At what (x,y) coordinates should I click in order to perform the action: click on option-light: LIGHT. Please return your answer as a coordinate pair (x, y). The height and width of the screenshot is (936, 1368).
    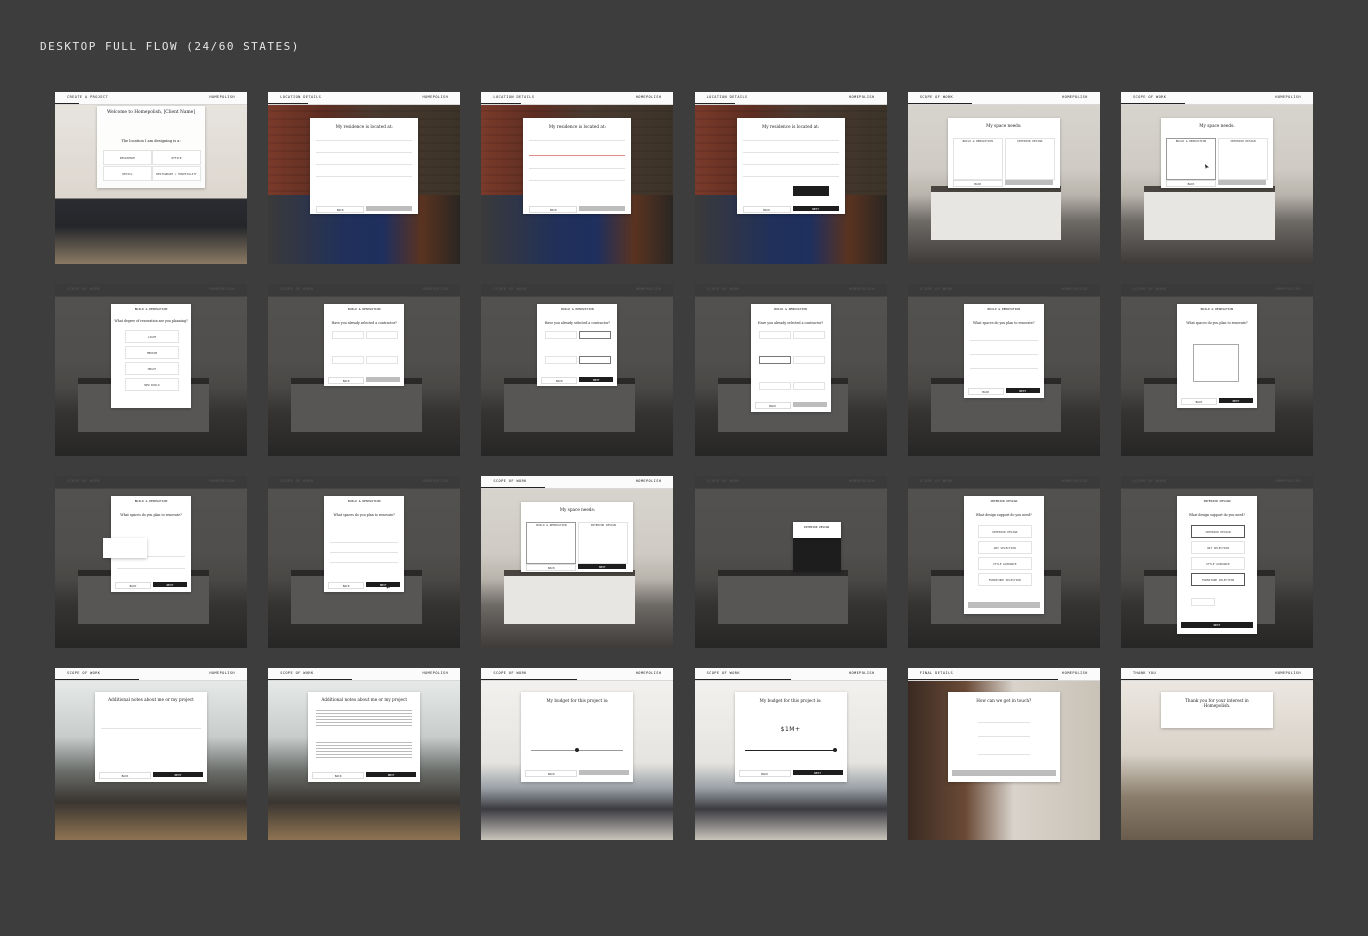
    Looking at the image, I should click on (152, 336).